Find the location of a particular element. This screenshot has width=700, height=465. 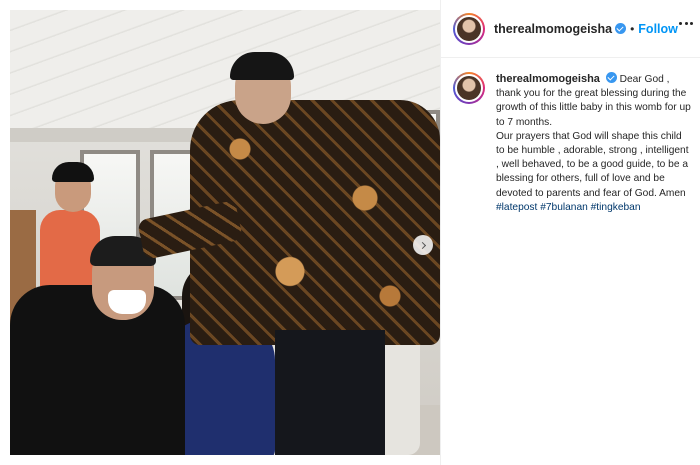

more-options-icon is located at coordinates (686, 24).